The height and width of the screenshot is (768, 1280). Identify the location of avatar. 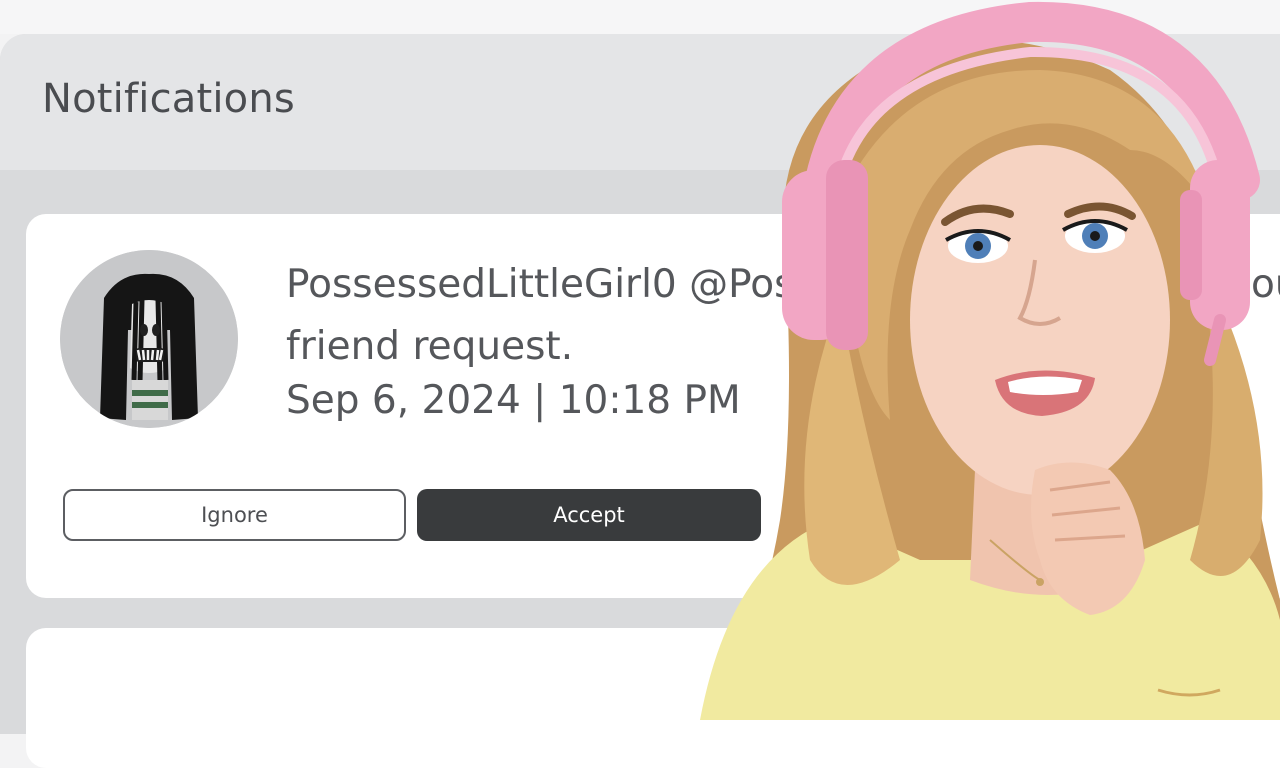
(149, 339).